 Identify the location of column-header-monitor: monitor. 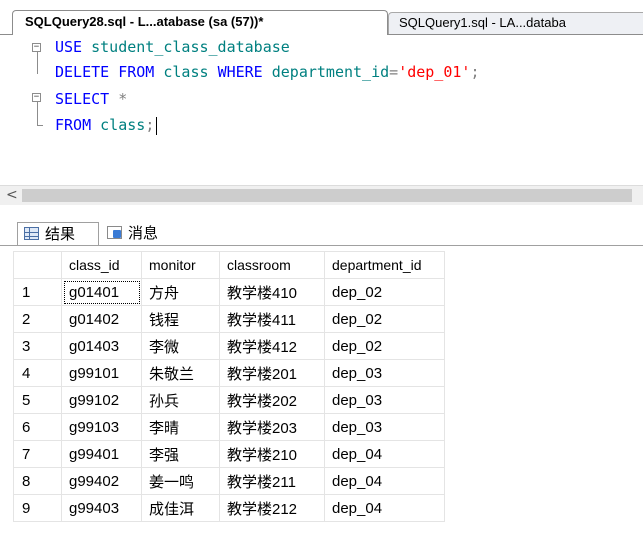
(180, 265).